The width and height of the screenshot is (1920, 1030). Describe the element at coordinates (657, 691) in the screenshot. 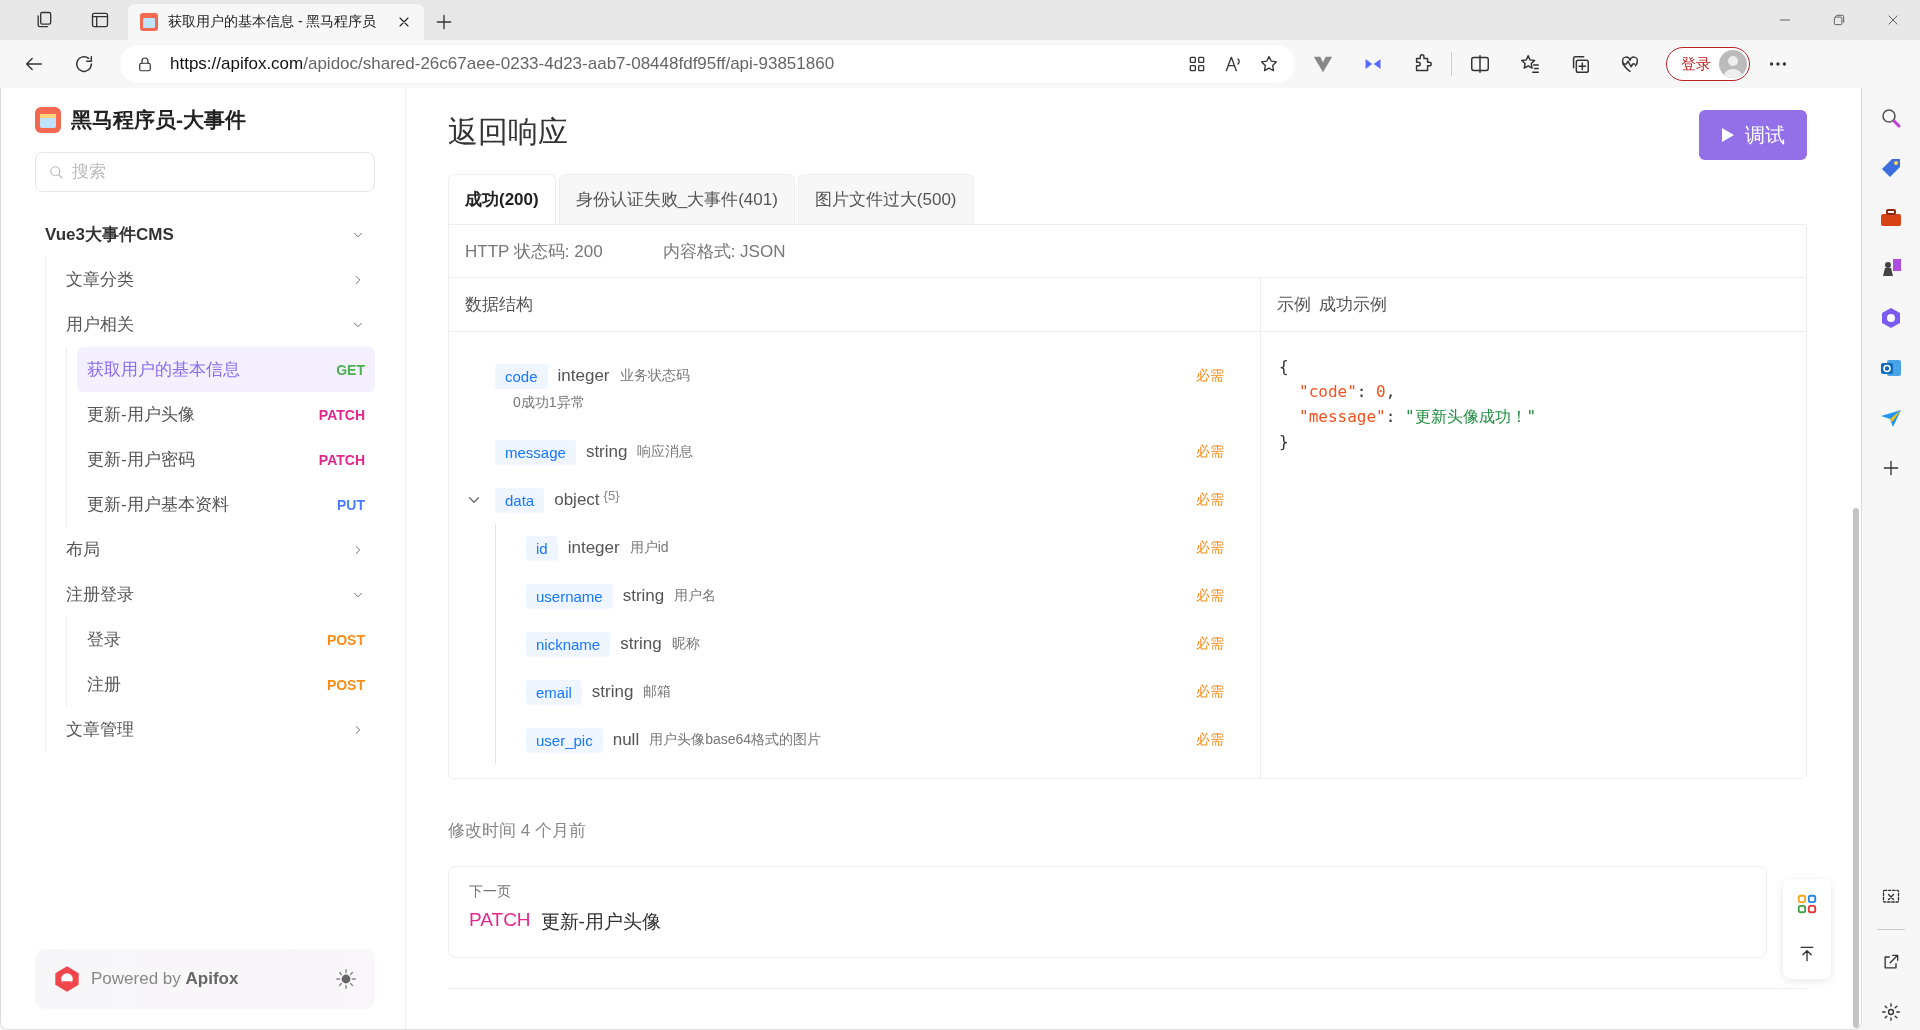

I see `field-description: 邮箱` at that location.